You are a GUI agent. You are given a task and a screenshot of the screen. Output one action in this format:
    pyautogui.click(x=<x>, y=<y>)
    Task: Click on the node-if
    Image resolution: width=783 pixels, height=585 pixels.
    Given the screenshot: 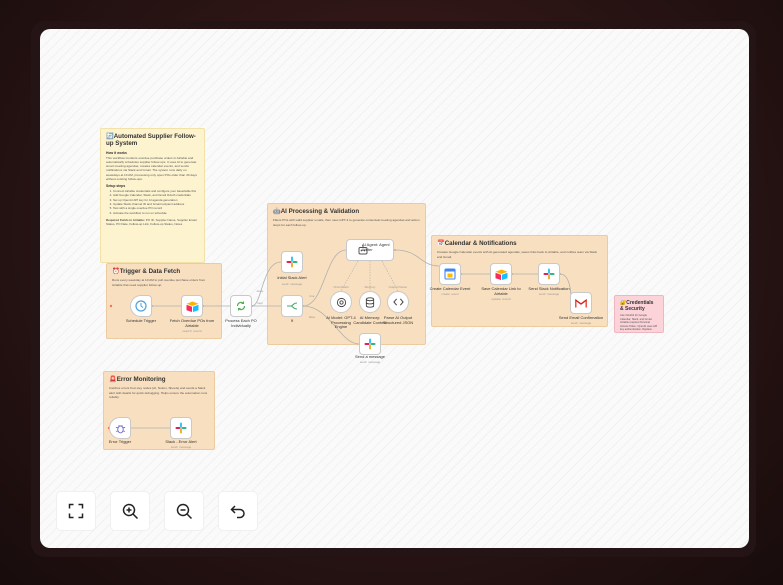 What is the action you would take?
    pyautogui.click(x=292, y=306)
    